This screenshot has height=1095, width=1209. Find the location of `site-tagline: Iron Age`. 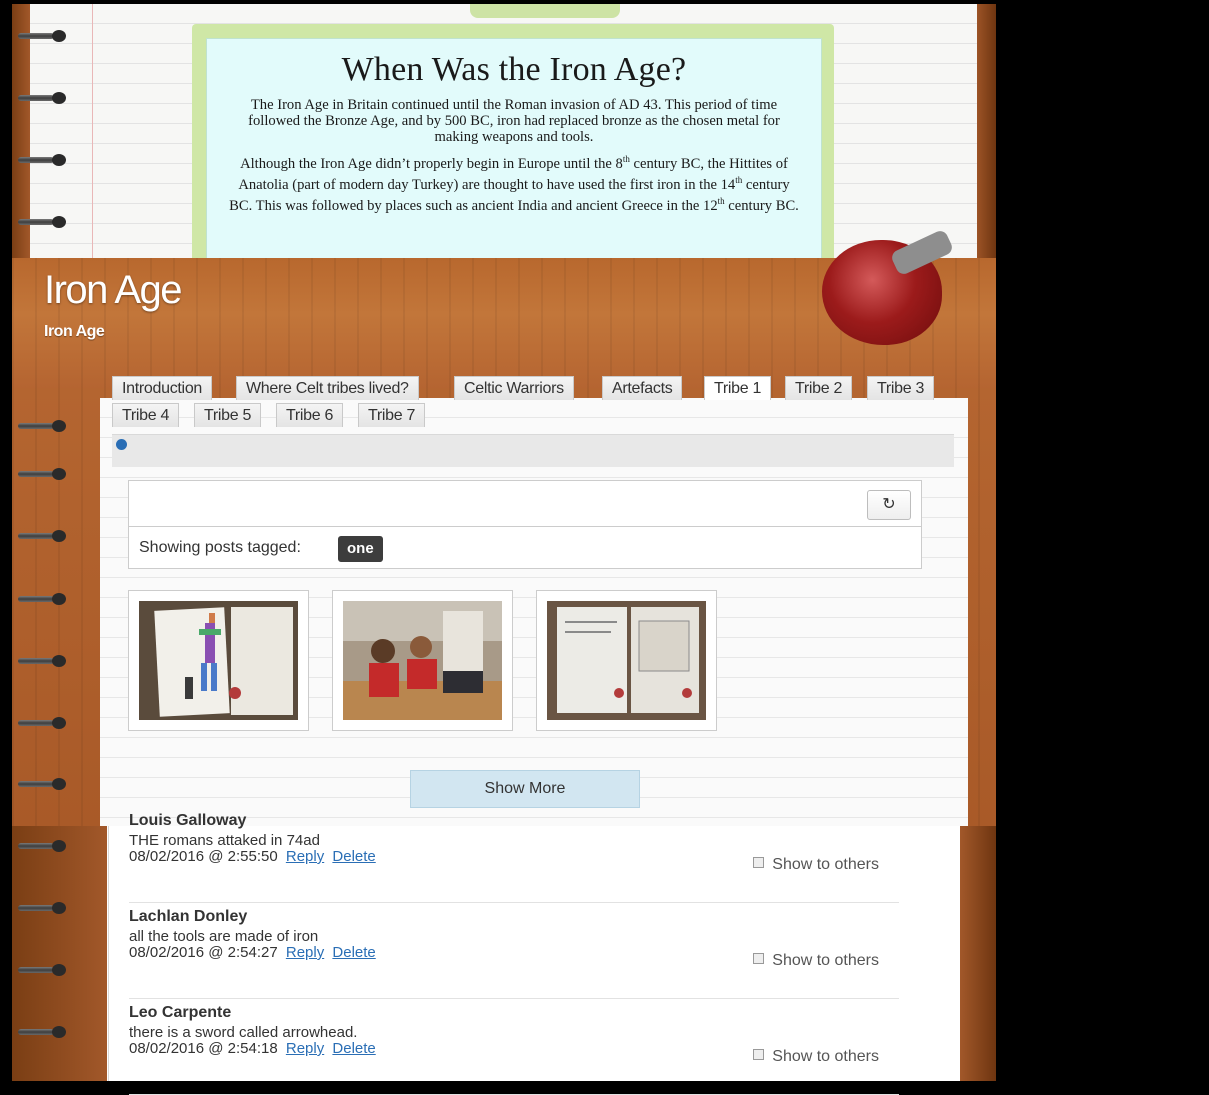

site-tagline: Iron Age is located at coordinates (74, 331).